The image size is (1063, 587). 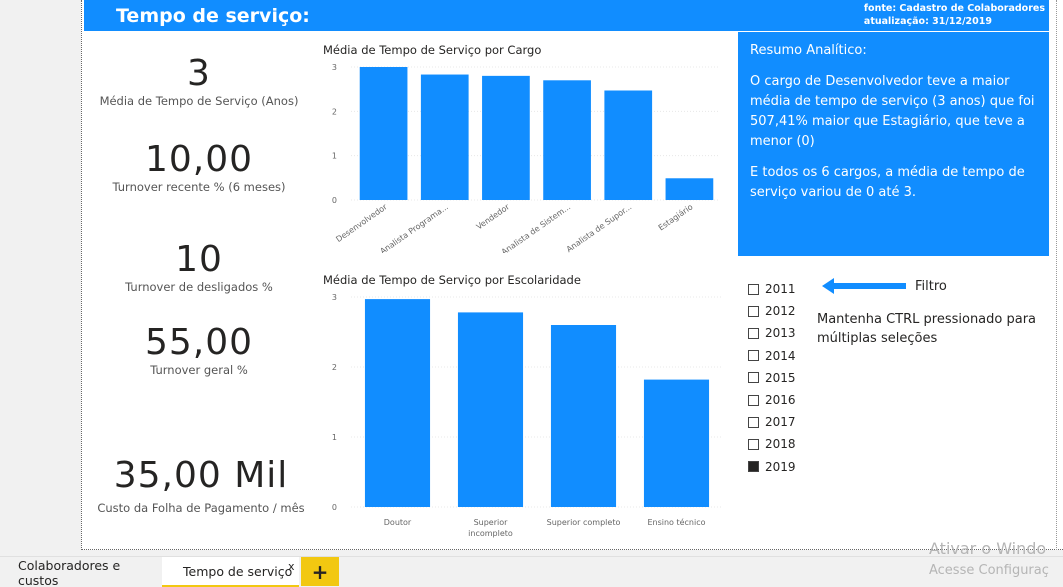 What do you see at coordinates (199, 370) in the screenshot?
I see `kpi-label: Turnover geral %` at bounding box center [199, 370].